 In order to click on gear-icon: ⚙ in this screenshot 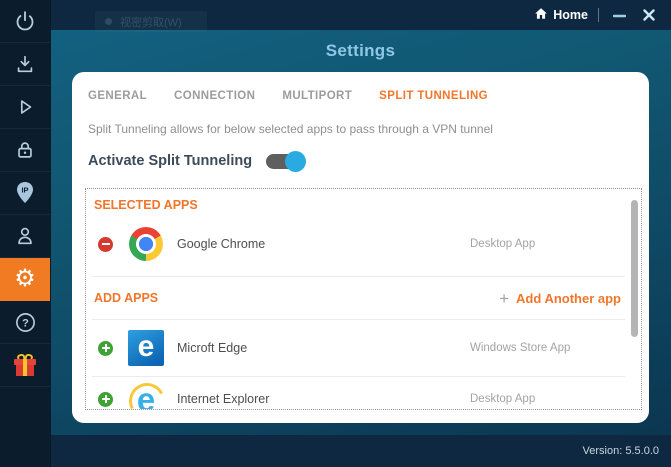, I will do `click(25, 278)`.